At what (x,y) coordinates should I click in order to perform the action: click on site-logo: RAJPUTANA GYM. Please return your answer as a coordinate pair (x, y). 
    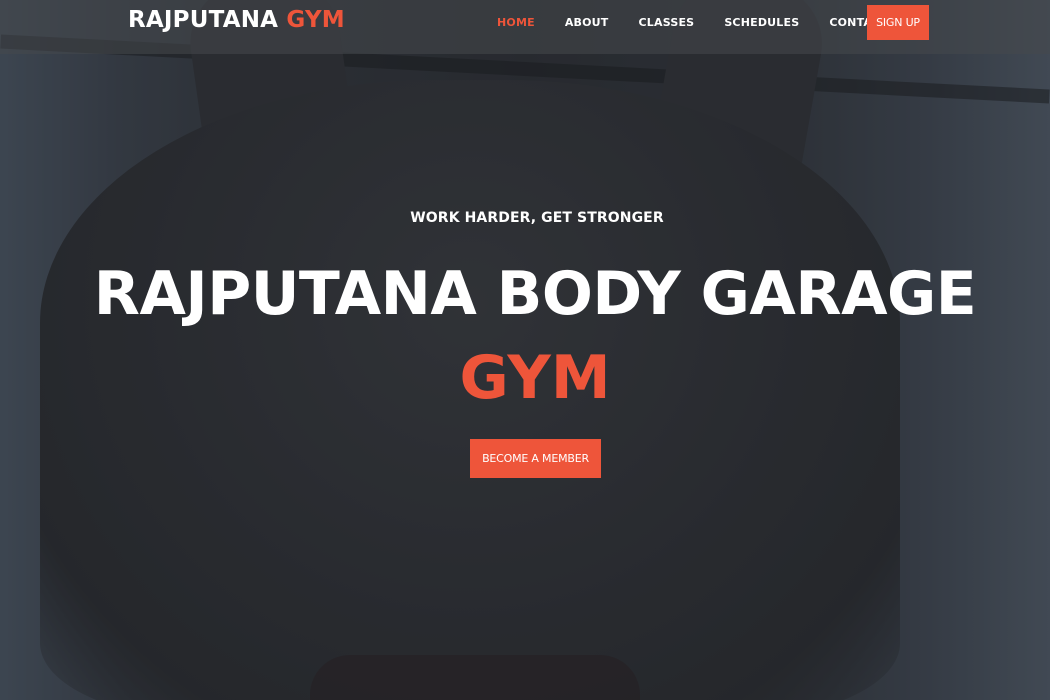
    Looking at the image, I should click on (236, 20).